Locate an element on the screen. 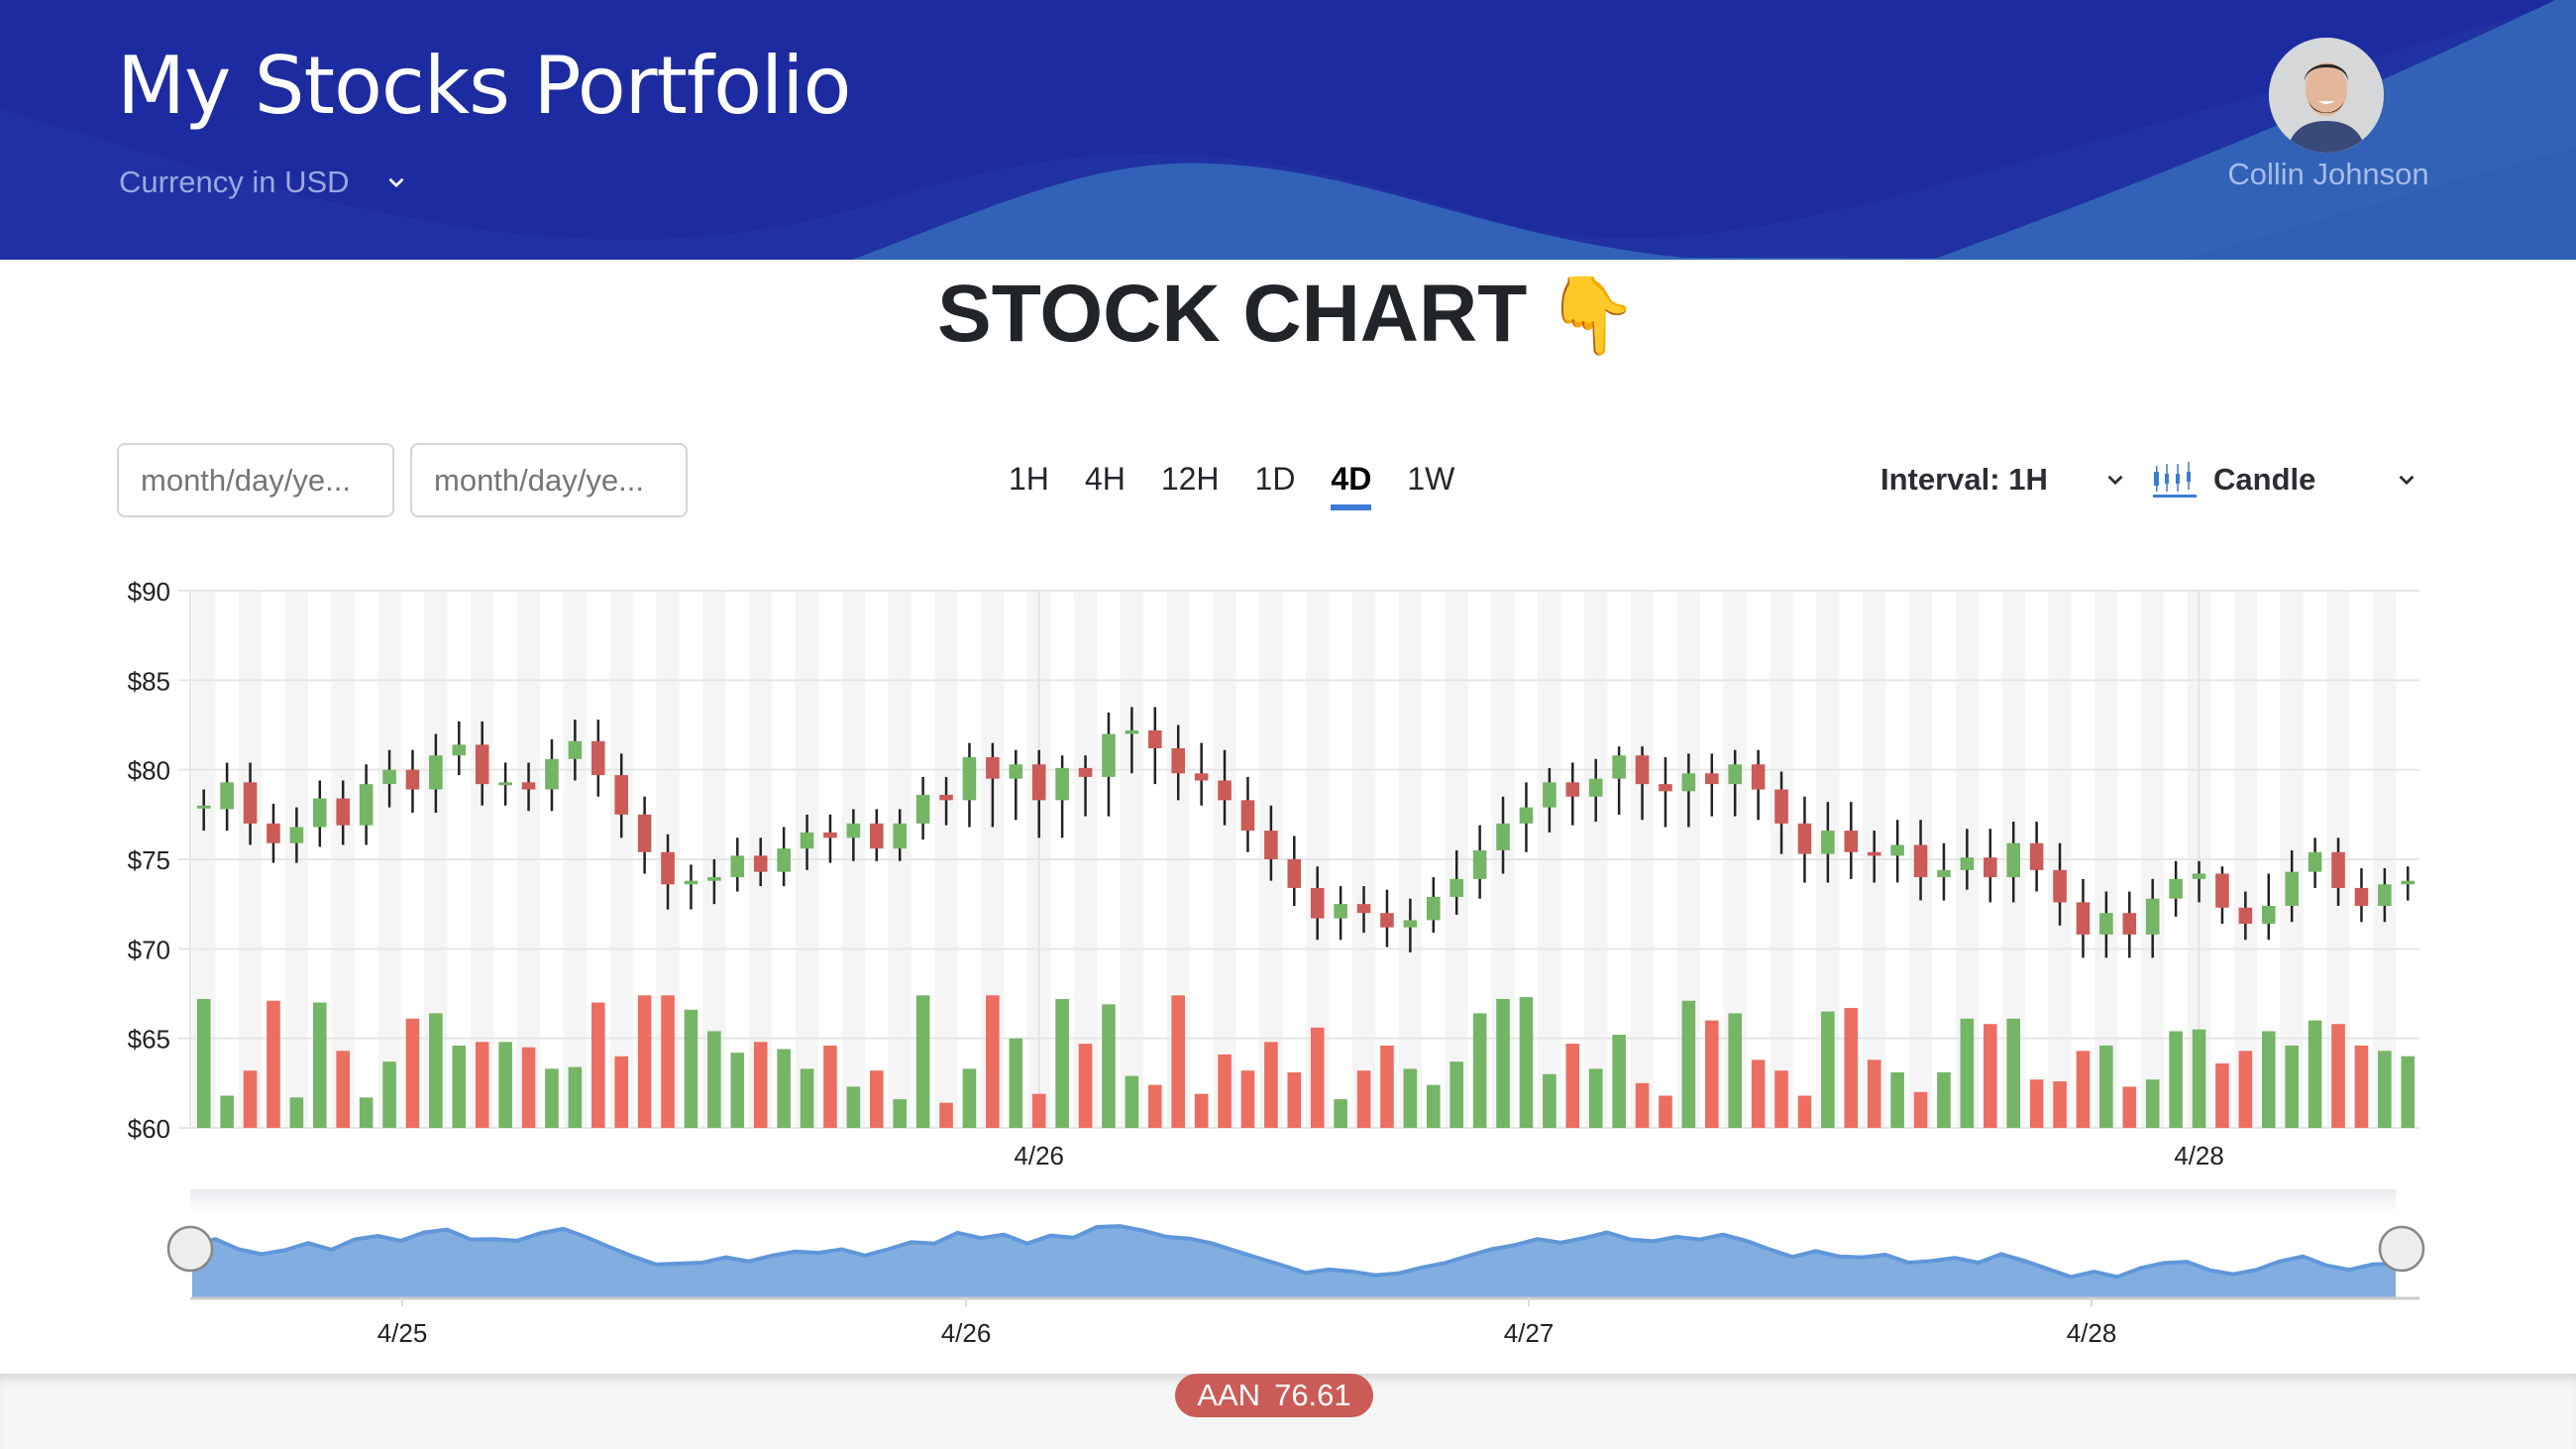  ticker-badge: AAN 76.61 is located at coordinates (1274, 1395).